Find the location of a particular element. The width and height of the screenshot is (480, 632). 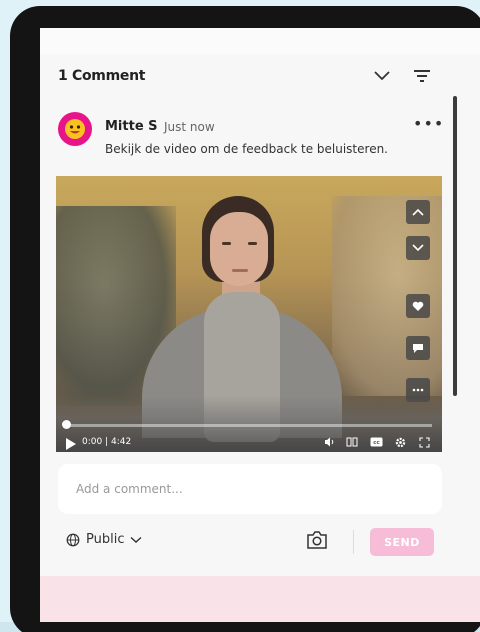

avatar is located at coordinates (75, 129).